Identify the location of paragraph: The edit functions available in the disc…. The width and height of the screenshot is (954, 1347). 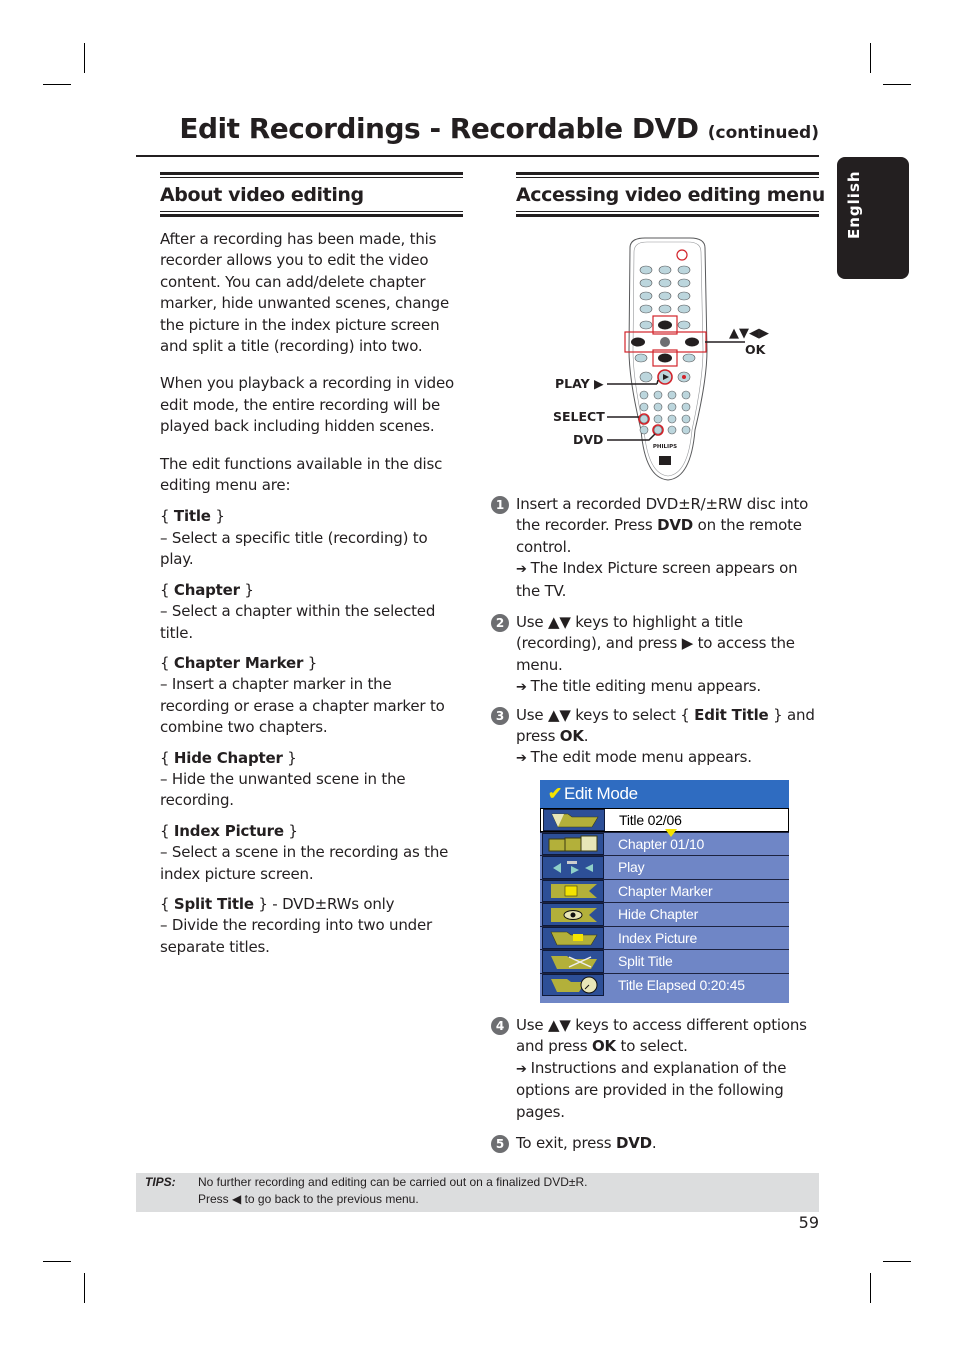
(301, 474).